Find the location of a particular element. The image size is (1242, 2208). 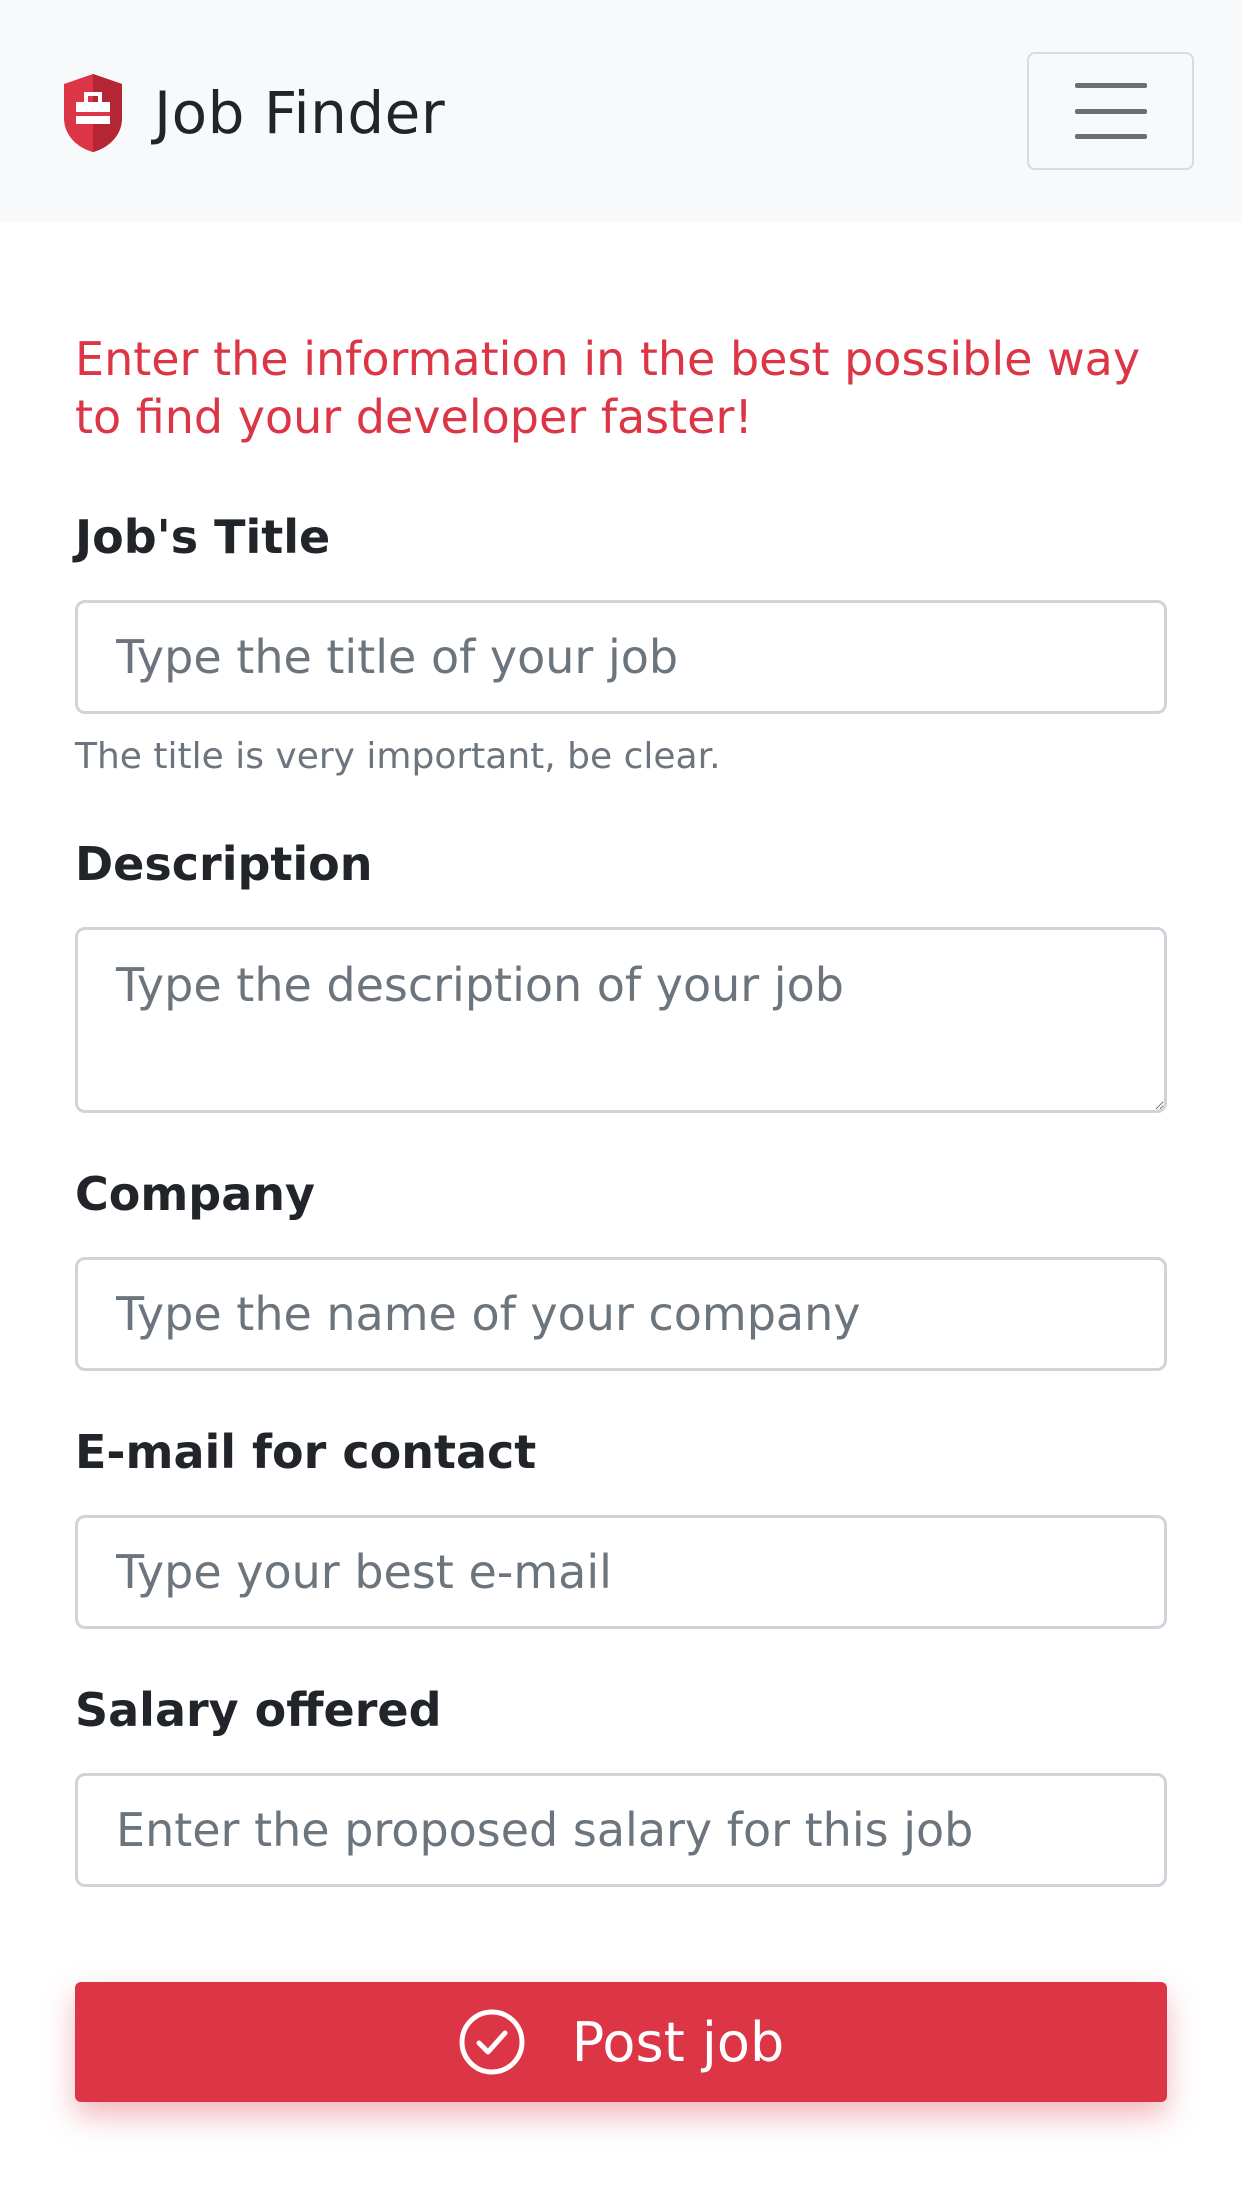

briefcase-shield-icon is located at coordinates (93, 113).